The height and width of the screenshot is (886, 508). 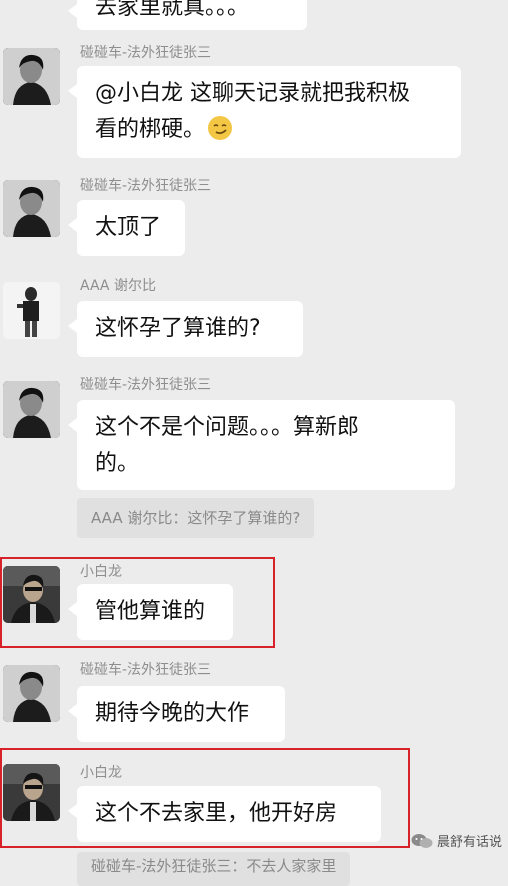 I want to click on message-line: 太顶了, so click(x=128, y=227).